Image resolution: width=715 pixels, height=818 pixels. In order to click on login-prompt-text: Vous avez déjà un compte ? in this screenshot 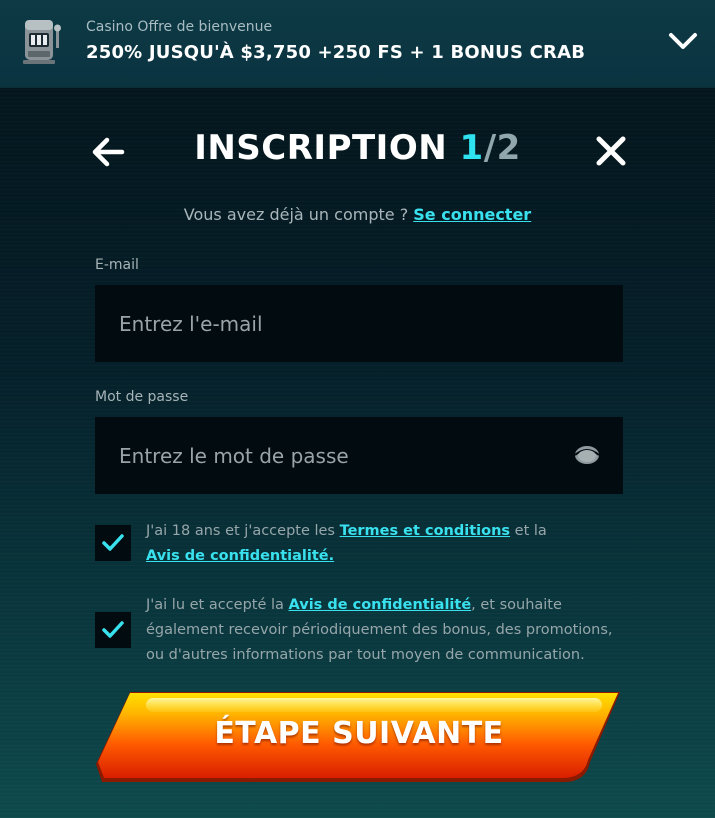, I will do `click(298, 214)`.